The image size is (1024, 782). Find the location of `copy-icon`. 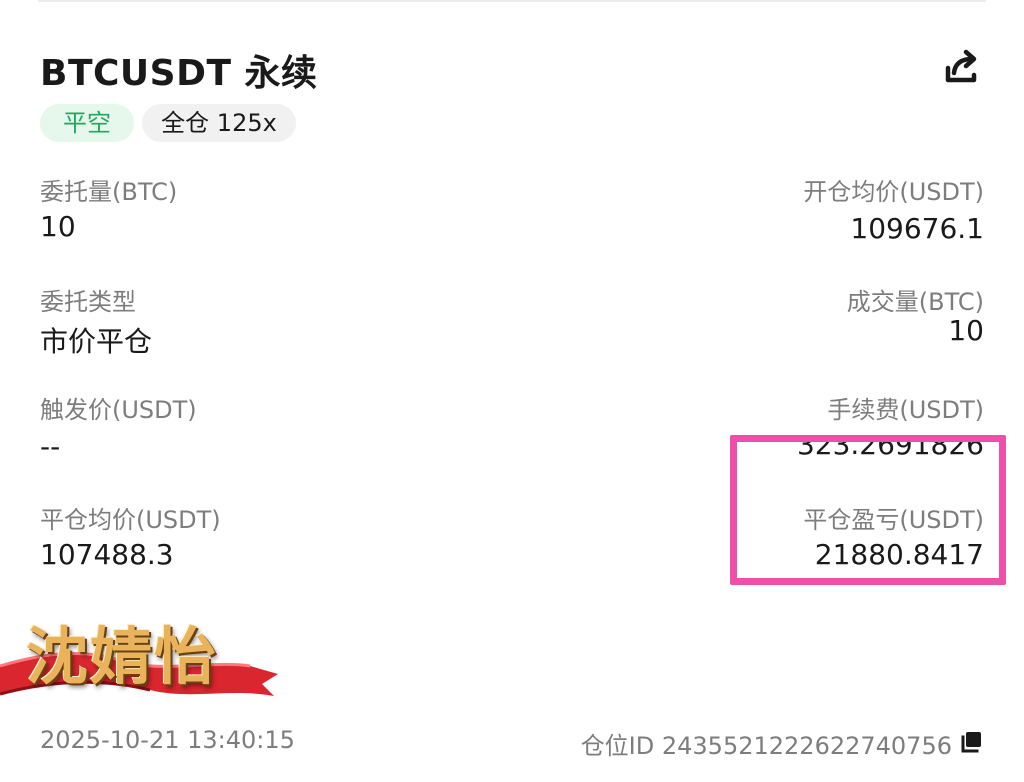

copy-icon is located at coordinates (971, 742).